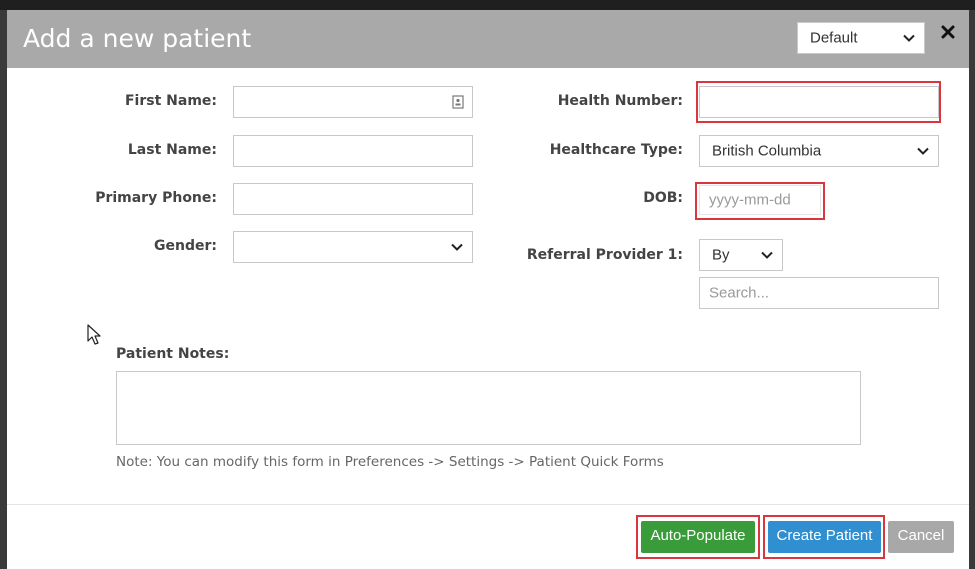 The image size is (975, 569). What do you see at coordinates (663, 198) in the screenshot?
I see `dob-label: DOB:` at bounding box center [663, 198].